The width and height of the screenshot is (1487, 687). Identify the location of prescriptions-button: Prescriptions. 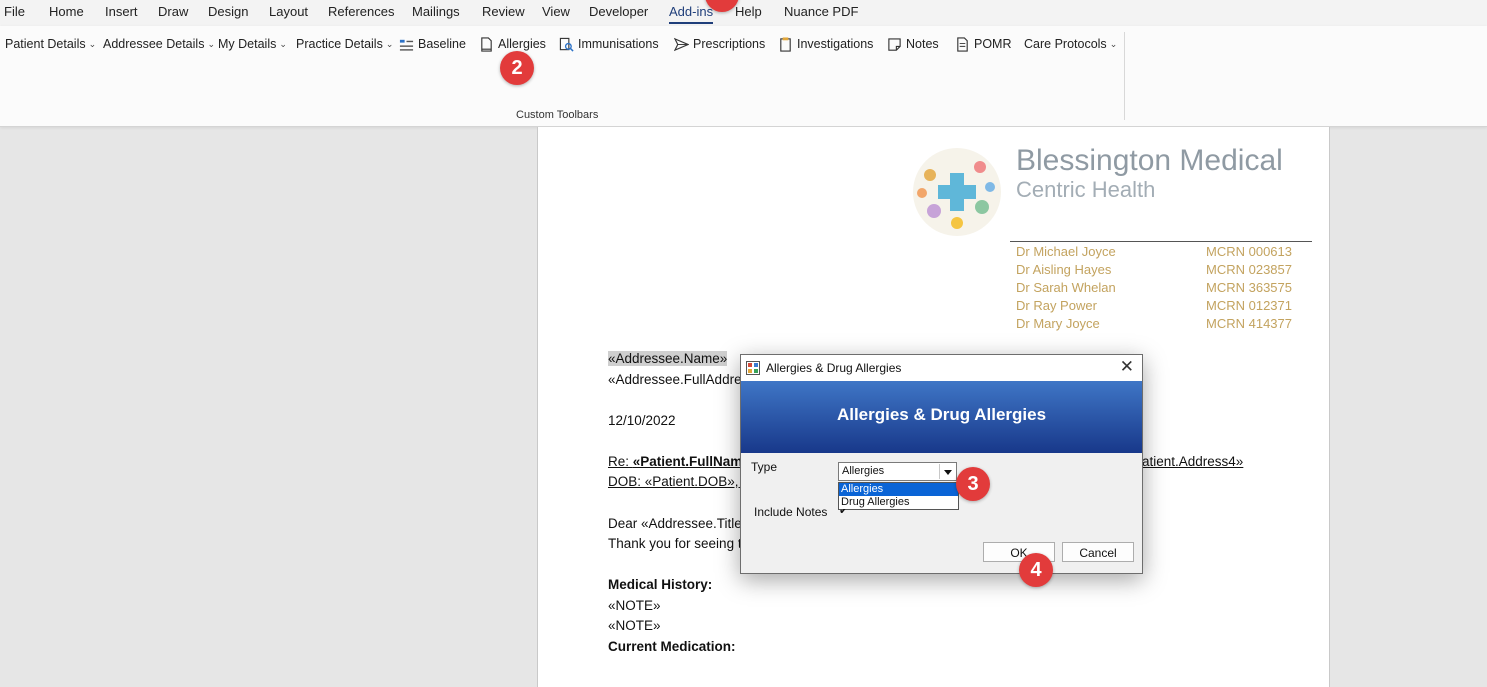
(719, 44).